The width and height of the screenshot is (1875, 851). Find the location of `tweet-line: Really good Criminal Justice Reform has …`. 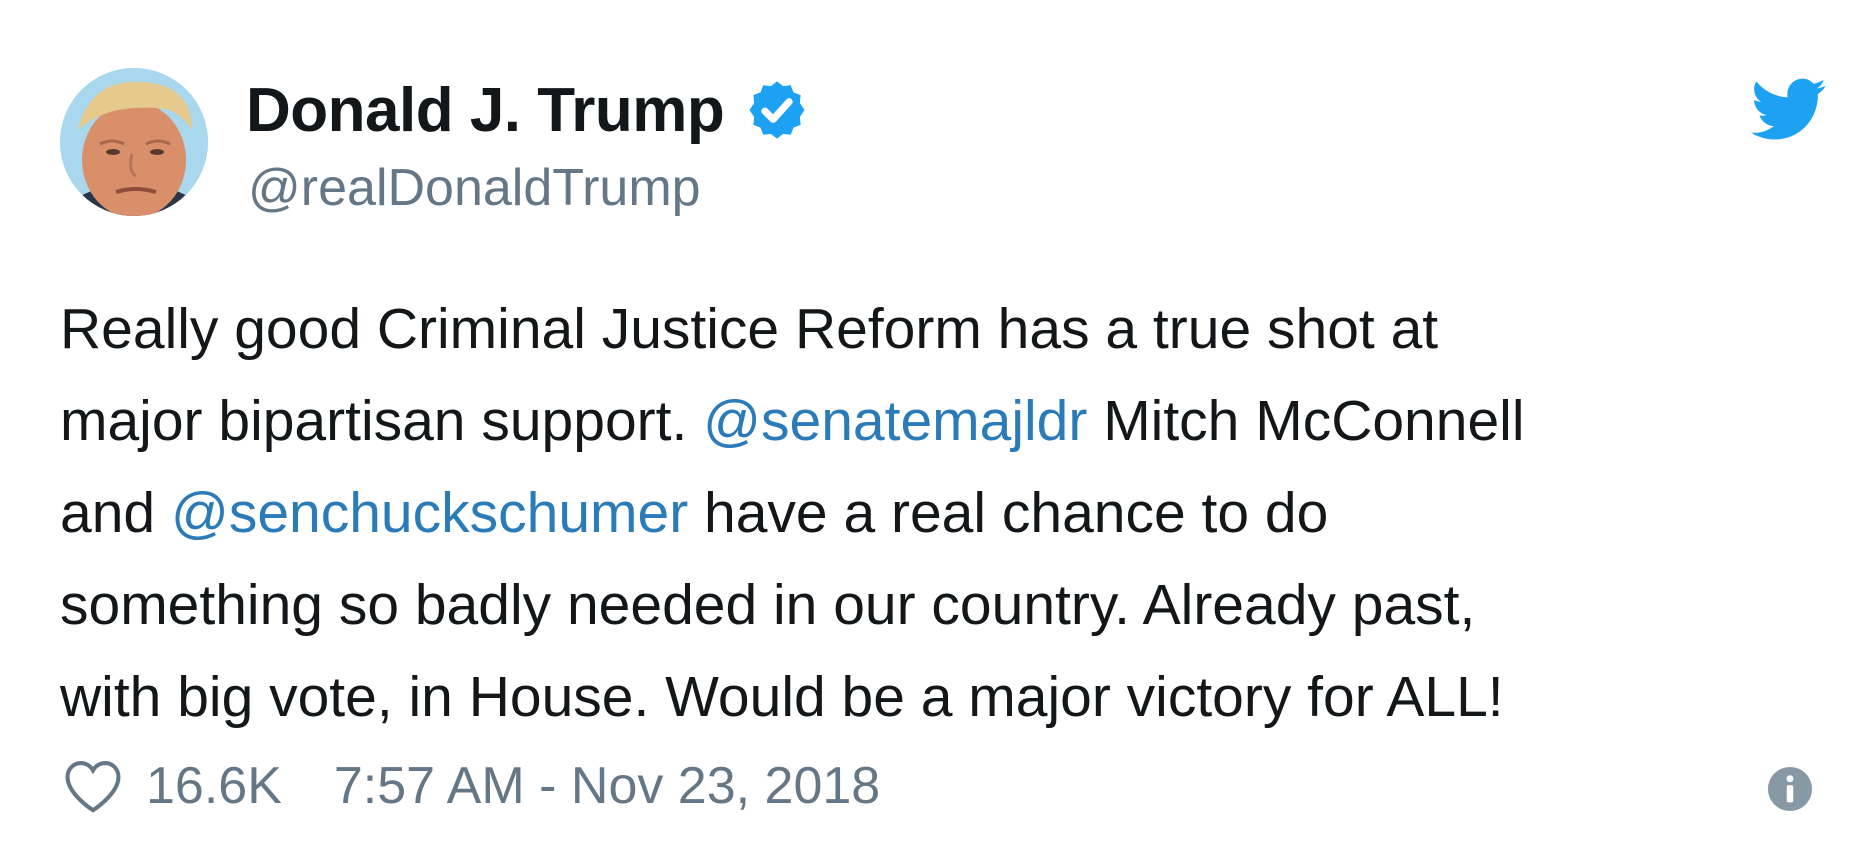

tweet-line: Really good Criminal Justice Reform has … is located at coordinates (920, 329).